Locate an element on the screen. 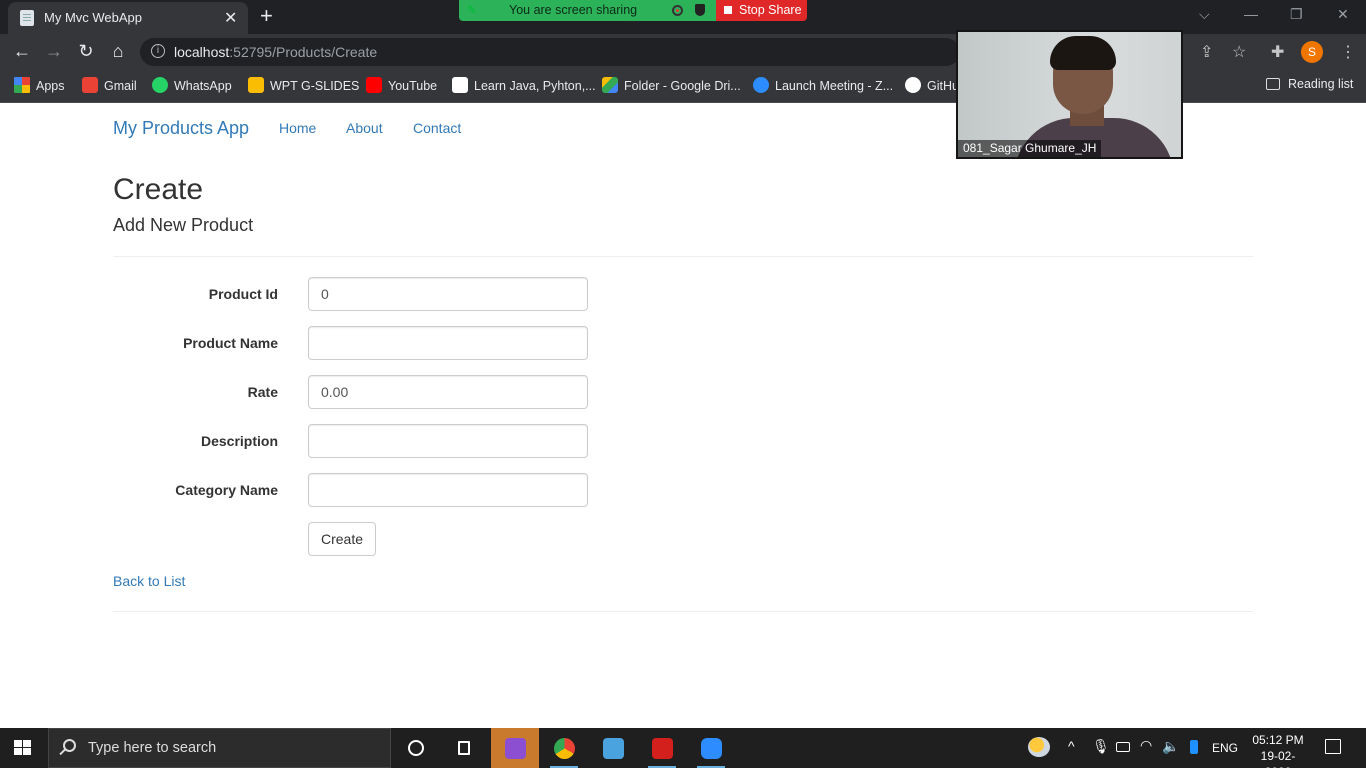  extensions-icon: ✚ is located at coordinates (1277, 52).